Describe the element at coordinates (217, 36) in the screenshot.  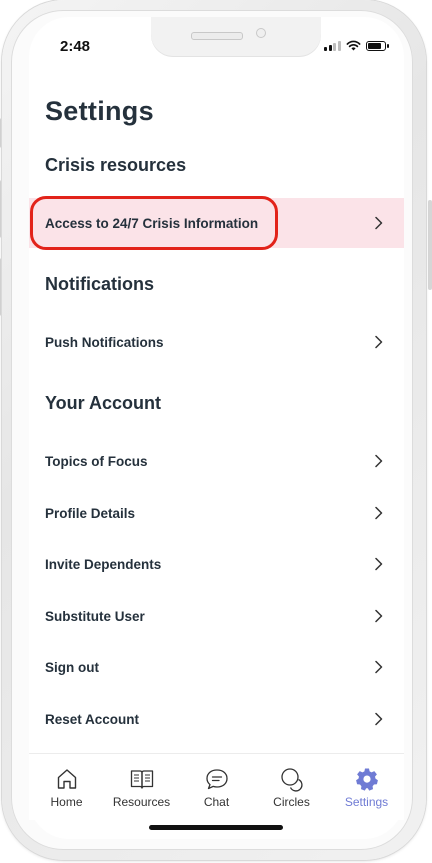
I see `speaker-grille` at that location.